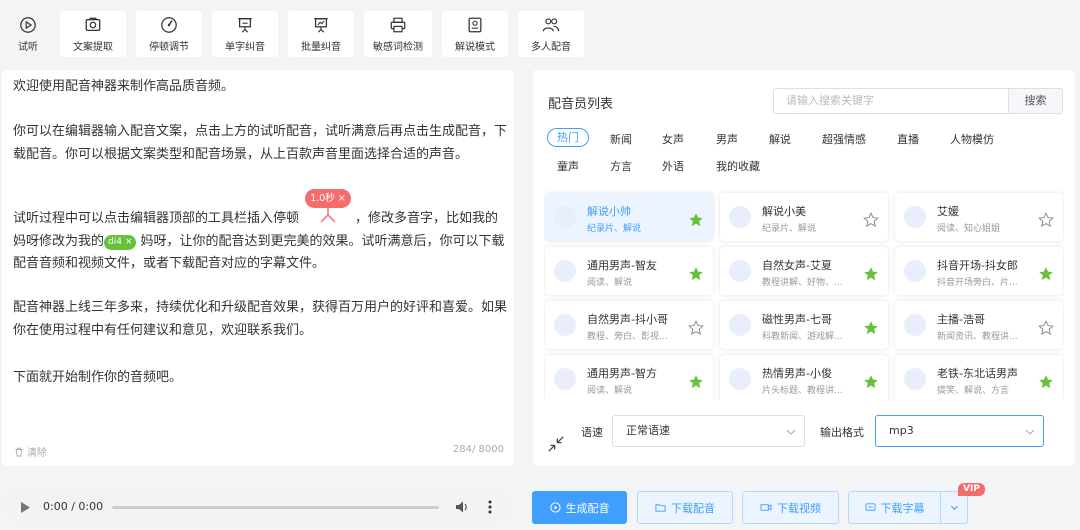 The image size is (1080, 530). Describe the element at coordinates (902, 508) in the screenshot. I see `download-subtitle-label: 下载字幕` at that location.